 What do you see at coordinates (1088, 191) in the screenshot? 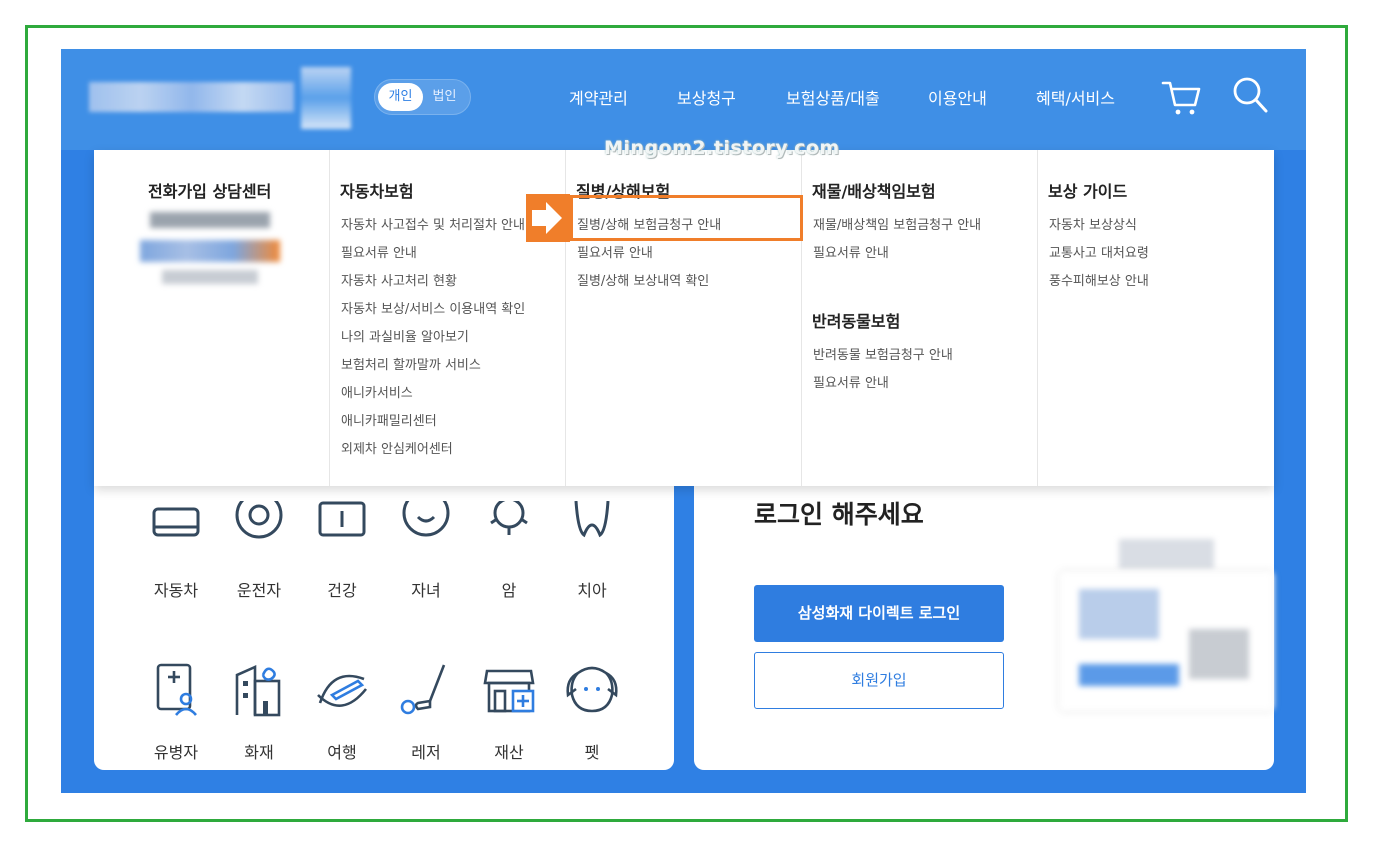
I see `claims-guide-title: 보상 가이드` at bounding box center [1088, 191].